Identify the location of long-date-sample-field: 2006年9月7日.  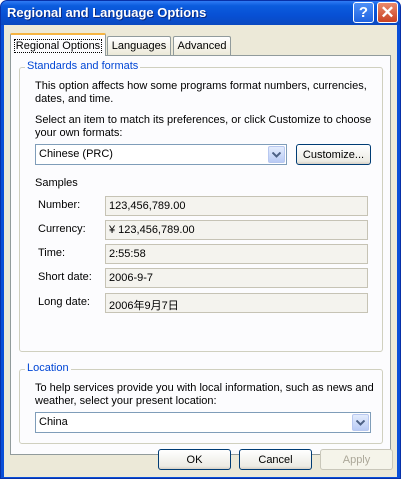
(236, 303).